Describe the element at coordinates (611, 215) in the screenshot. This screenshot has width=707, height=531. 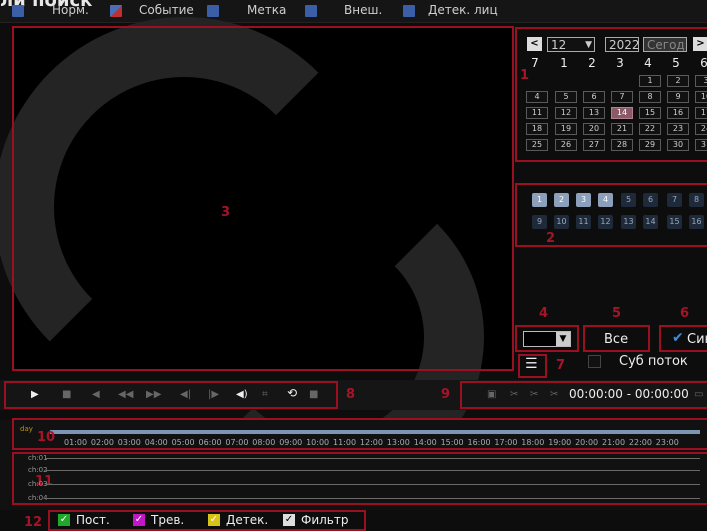
I see `channel-selector-frame` at that location.